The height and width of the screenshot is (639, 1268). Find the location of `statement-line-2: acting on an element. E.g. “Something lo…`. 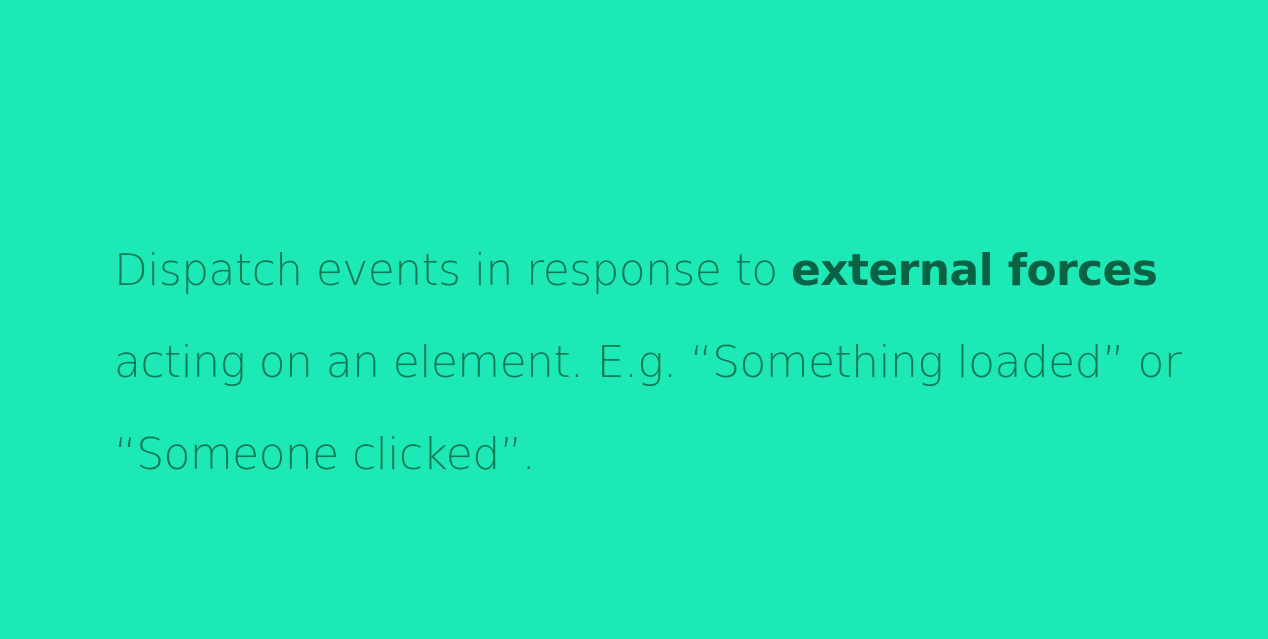

statement-line-2: acting on an element. E.g. “Something lo… is located at coordinates (648, 362).